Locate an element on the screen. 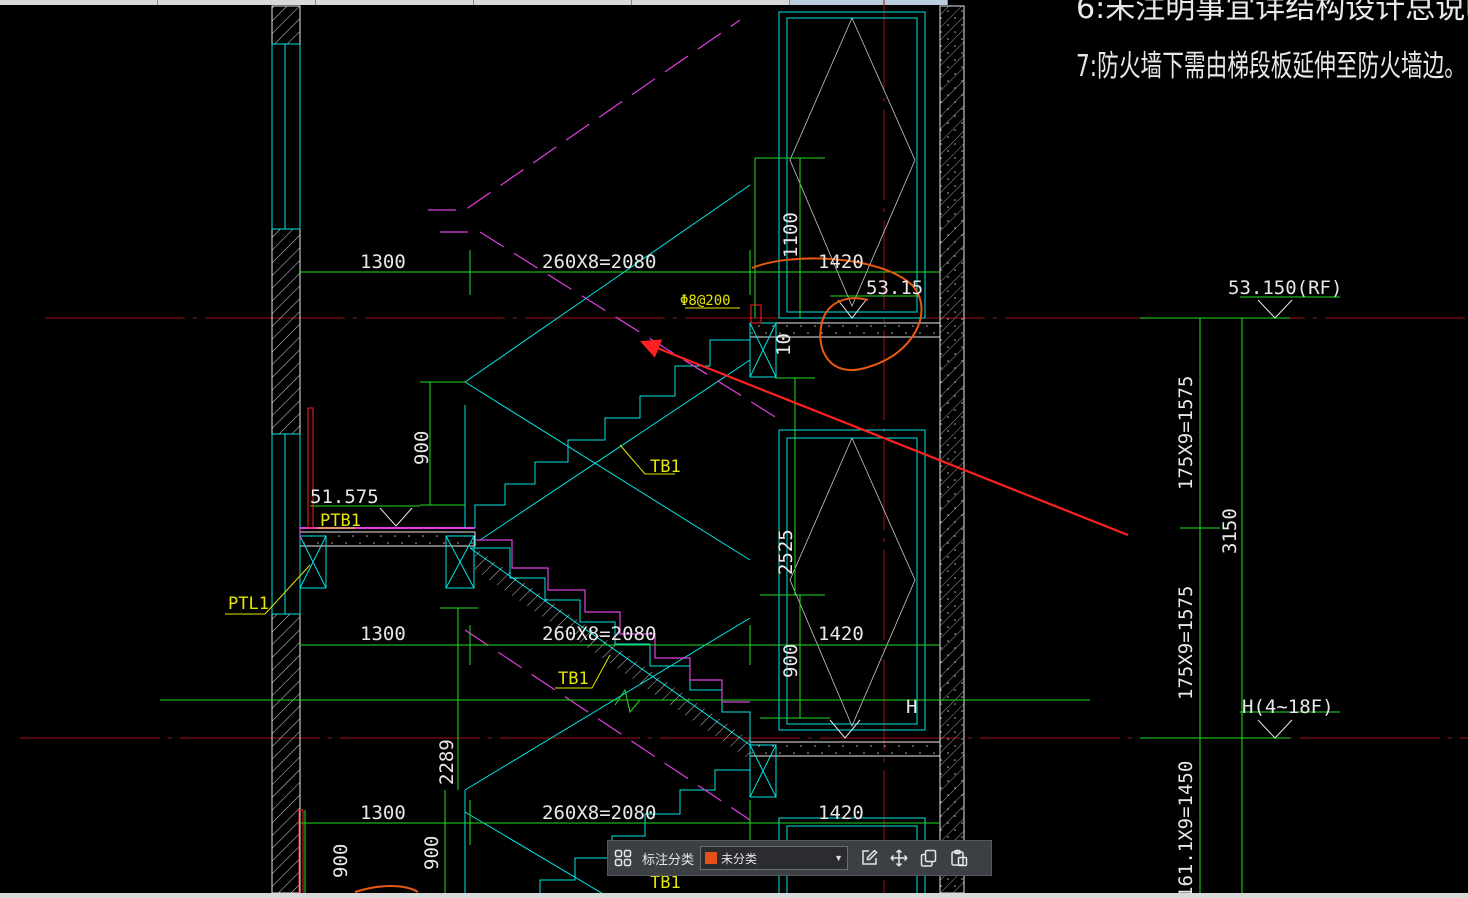  level-h-floors: H(4~18F) is located at coordinates (1288, 707).